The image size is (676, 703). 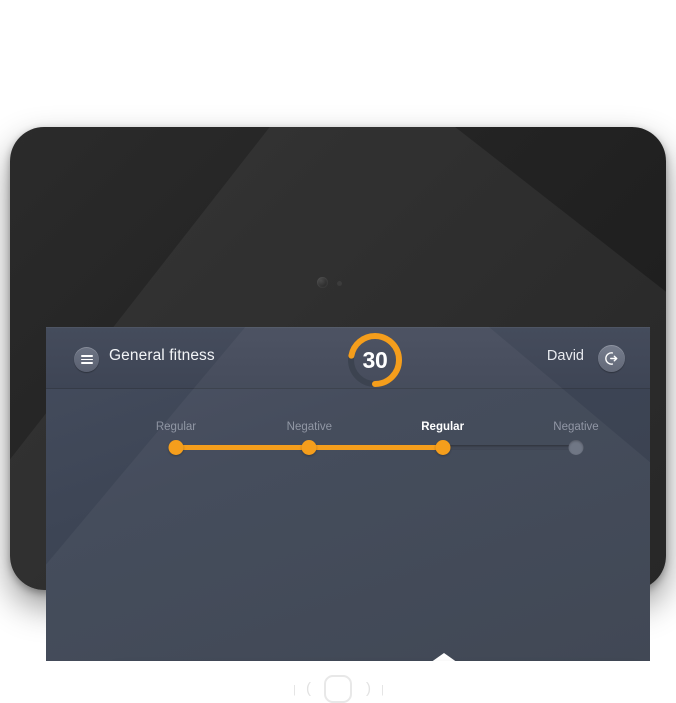 I want to click on slider-label-3: Negative, so click(x=576, y=427).